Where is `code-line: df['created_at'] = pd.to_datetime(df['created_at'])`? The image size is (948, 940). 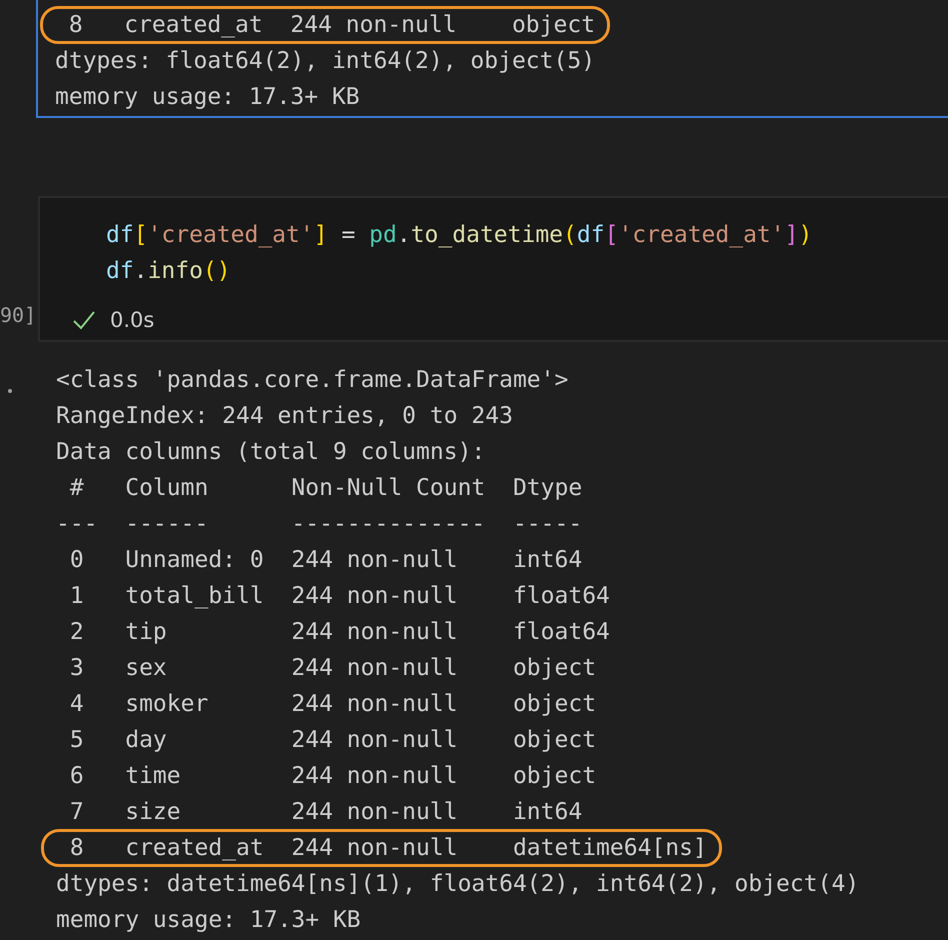
code-line: df['created_at'] = pd.to_datetime(df['created_at']) is located at coordinates (459, 235).